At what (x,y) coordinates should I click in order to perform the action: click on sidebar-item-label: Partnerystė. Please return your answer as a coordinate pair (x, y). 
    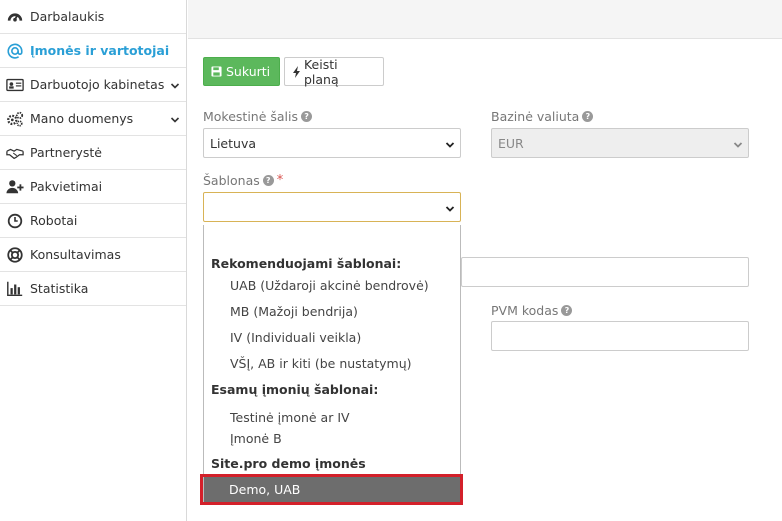
    Looking at the image, I should click on (66, 152).